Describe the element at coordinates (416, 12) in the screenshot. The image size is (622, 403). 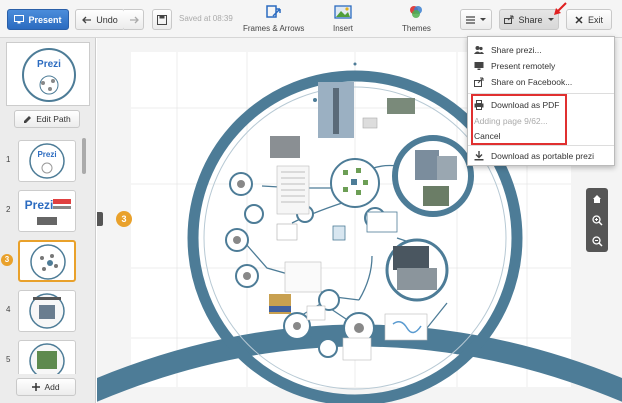
I see `themes-icon` at that location.